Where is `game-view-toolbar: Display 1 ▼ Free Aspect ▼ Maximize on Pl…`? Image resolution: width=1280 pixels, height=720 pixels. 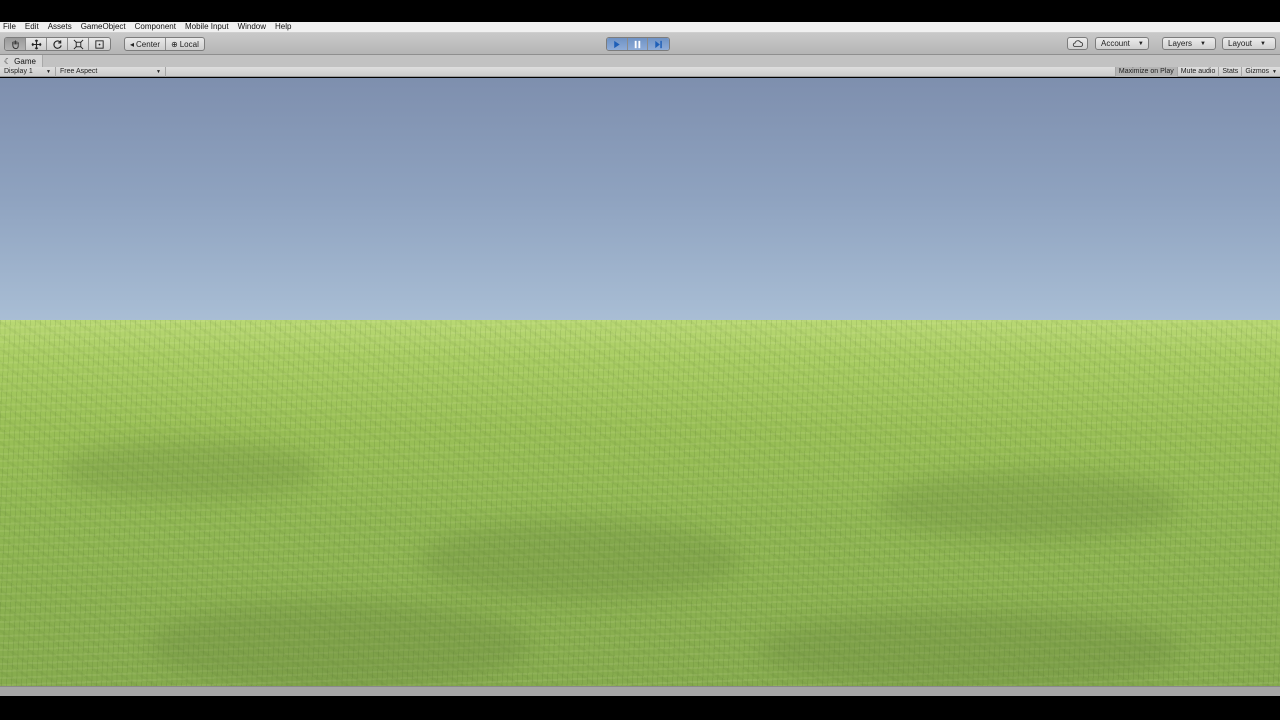 game-view-toolbar: Display 1 ▼ Free Aspect ▼ Maximize on Pl… is located at coordinates (640, 71).